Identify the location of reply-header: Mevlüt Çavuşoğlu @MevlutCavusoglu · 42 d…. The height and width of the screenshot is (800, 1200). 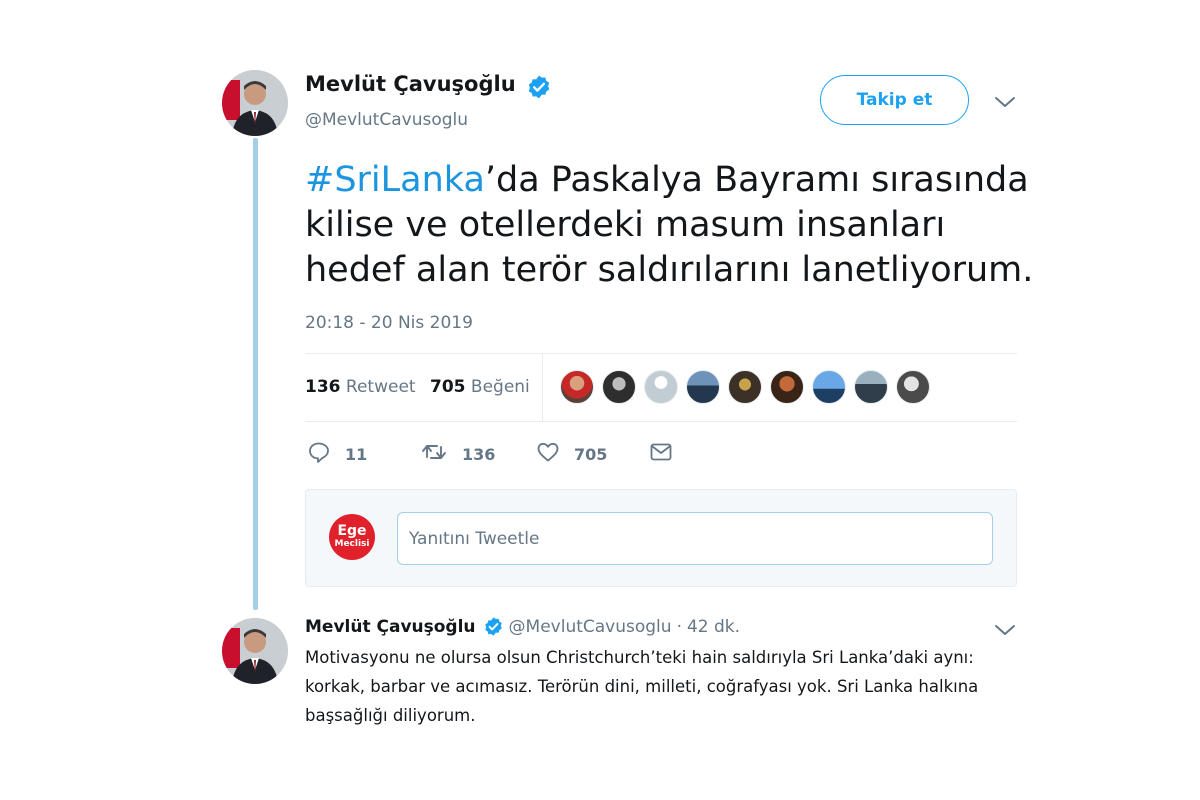
(522, 626).